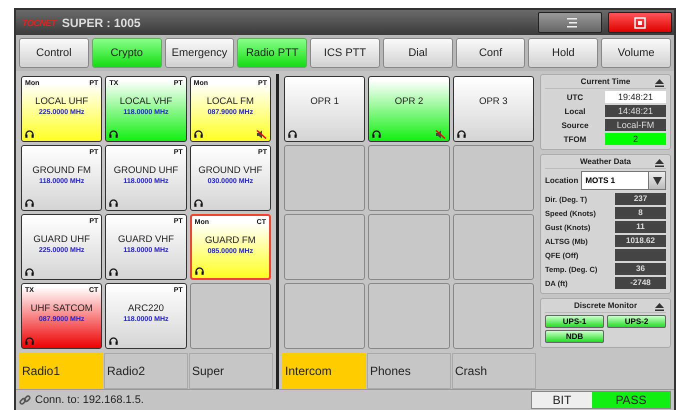 This screenshot has width=691, height=410. I want to click on time-label: TFOM, so click(575, 139).